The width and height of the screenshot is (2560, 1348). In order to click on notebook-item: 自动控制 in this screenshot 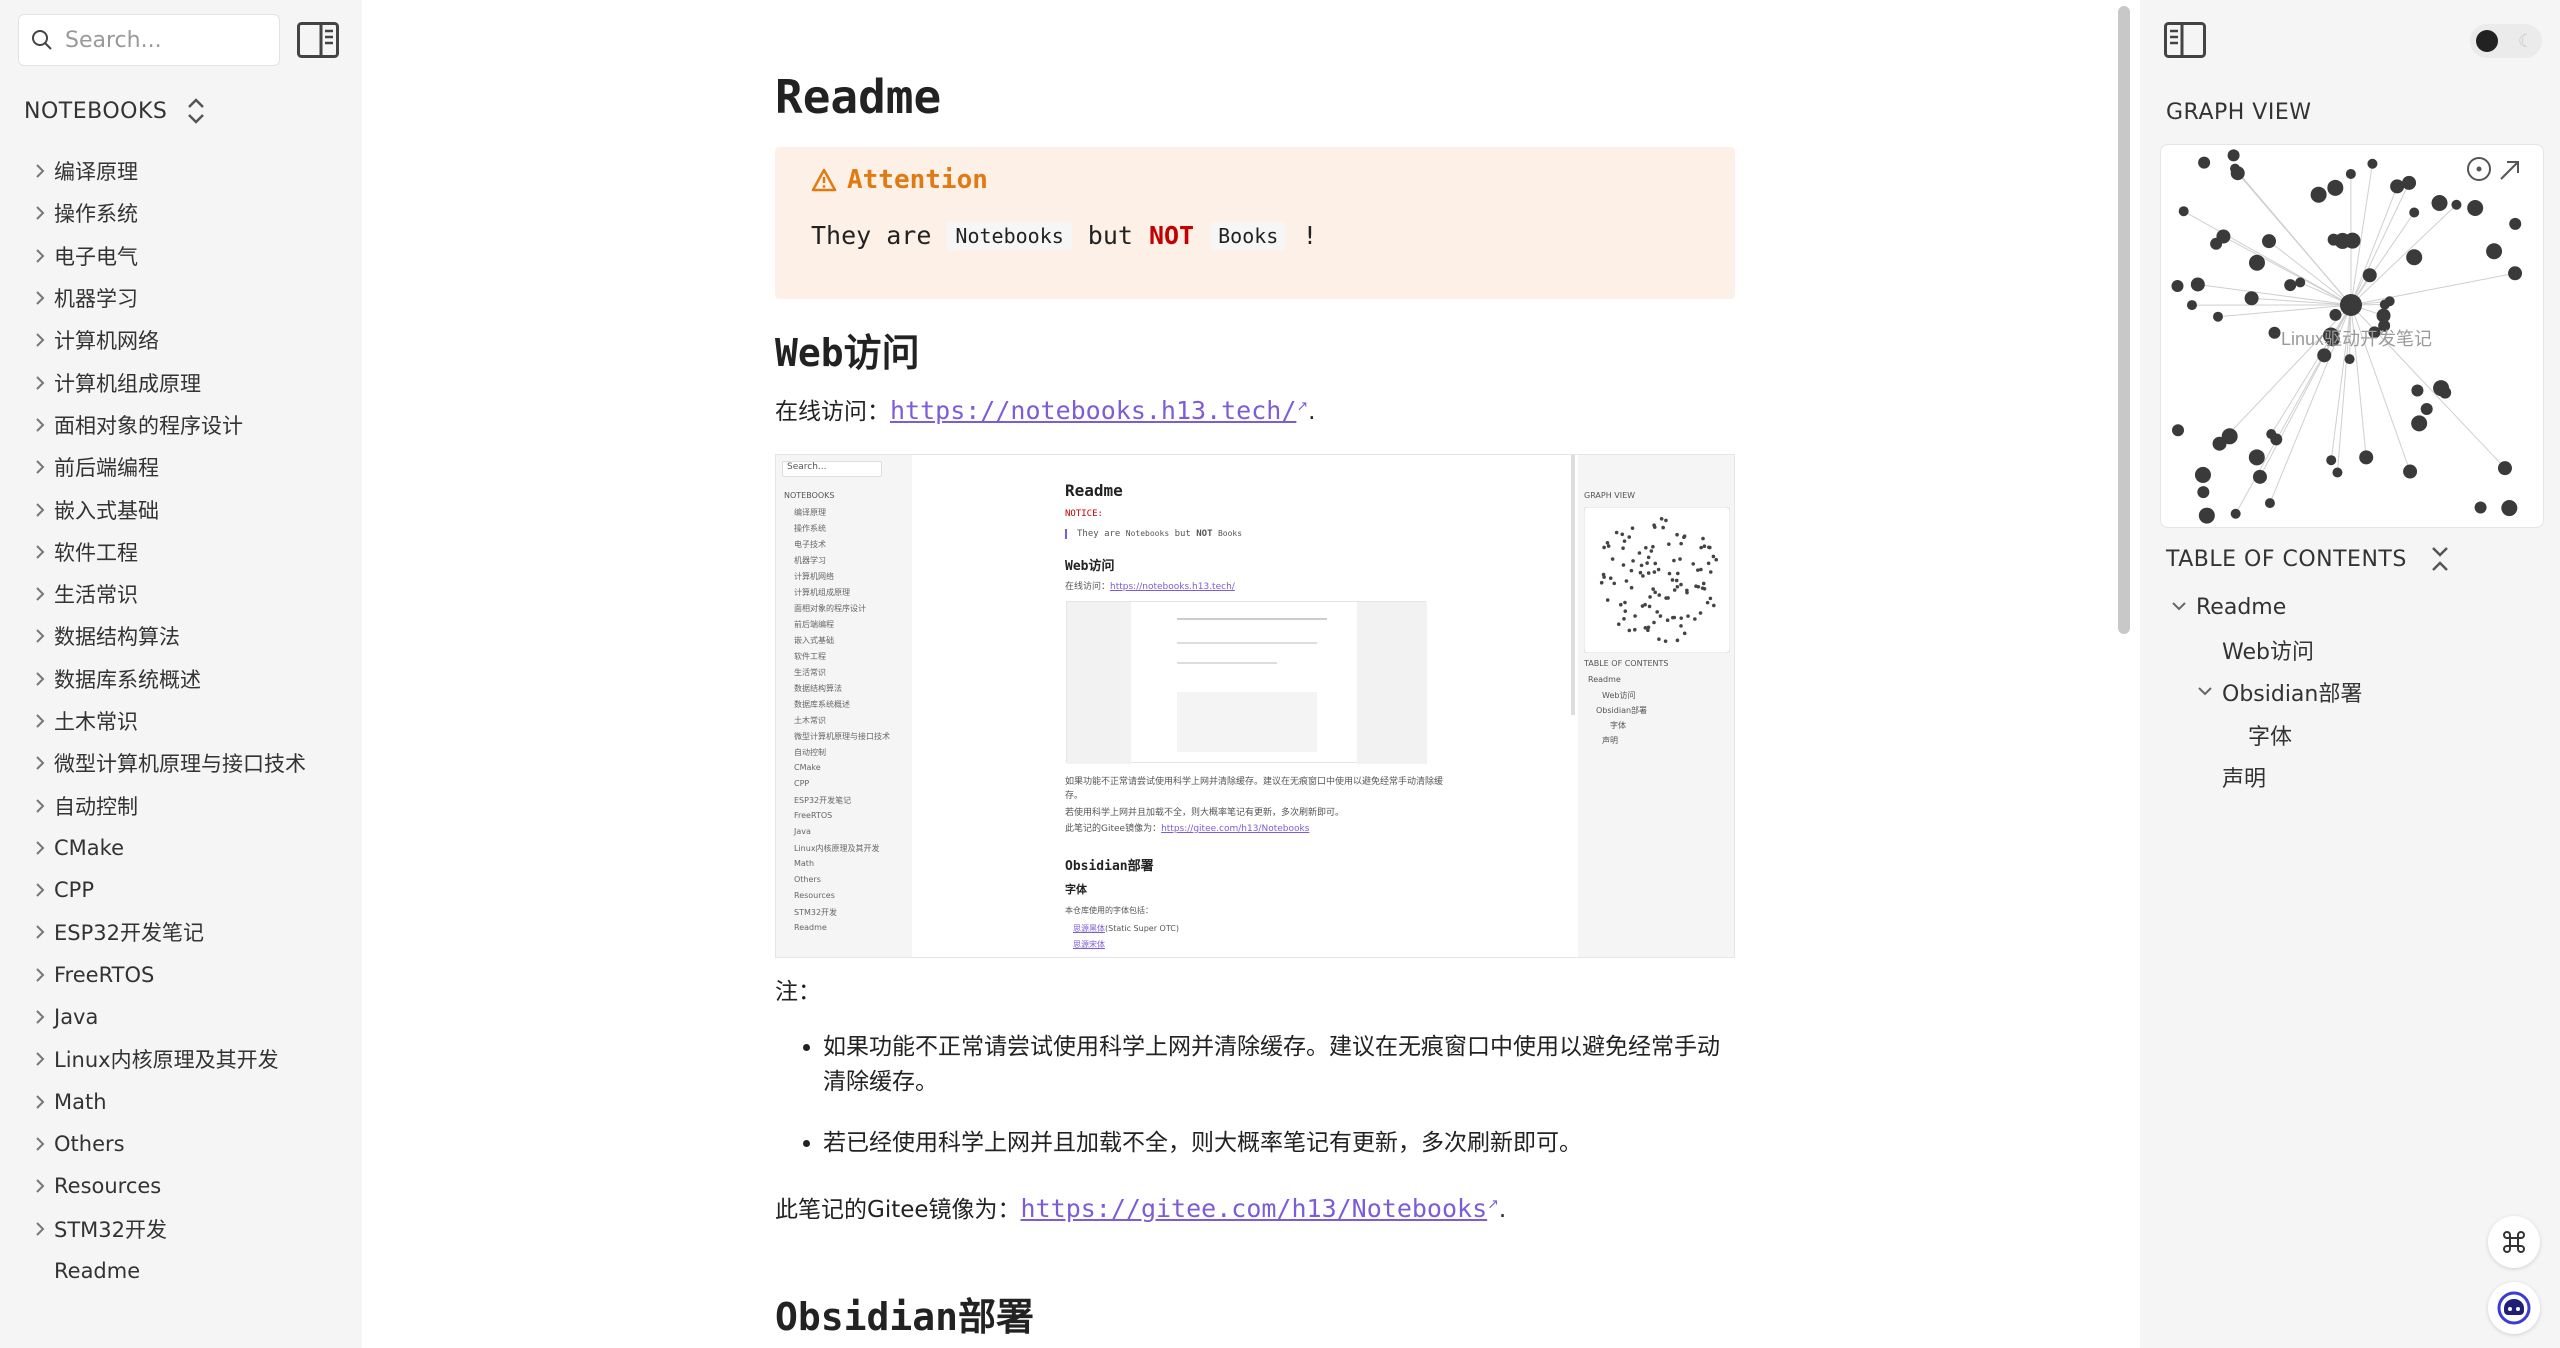, I will do `click(191, 805)`.